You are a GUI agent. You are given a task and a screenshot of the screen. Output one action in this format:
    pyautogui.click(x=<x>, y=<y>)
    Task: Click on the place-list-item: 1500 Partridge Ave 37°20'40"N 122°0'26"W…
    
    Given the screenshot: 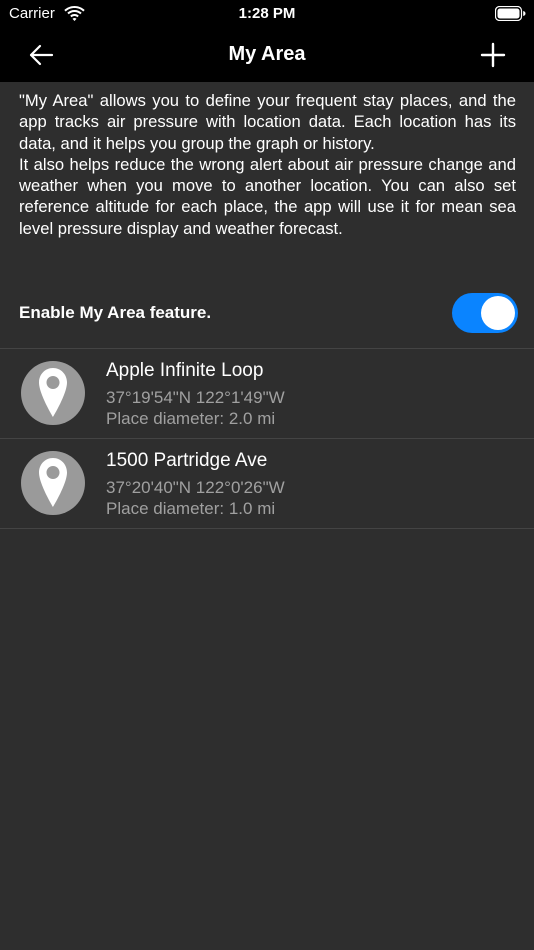 What is the action you would take?
    pyautogui.click(x=267, y=484)
    